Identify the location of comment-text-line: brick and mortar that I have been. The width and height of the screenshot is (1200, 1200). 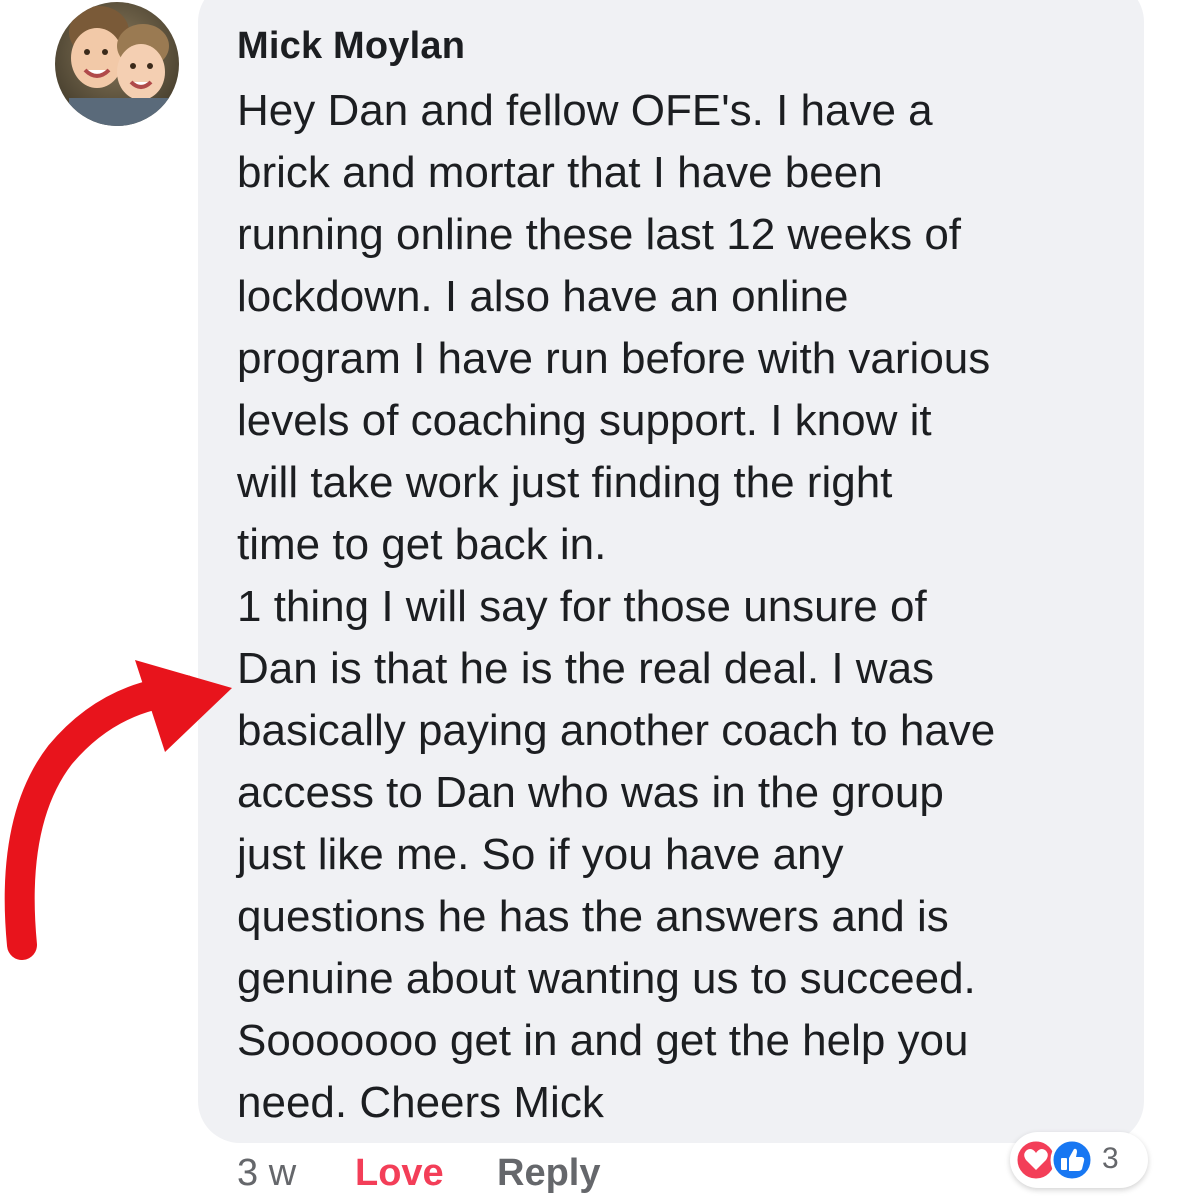
(560, 172).